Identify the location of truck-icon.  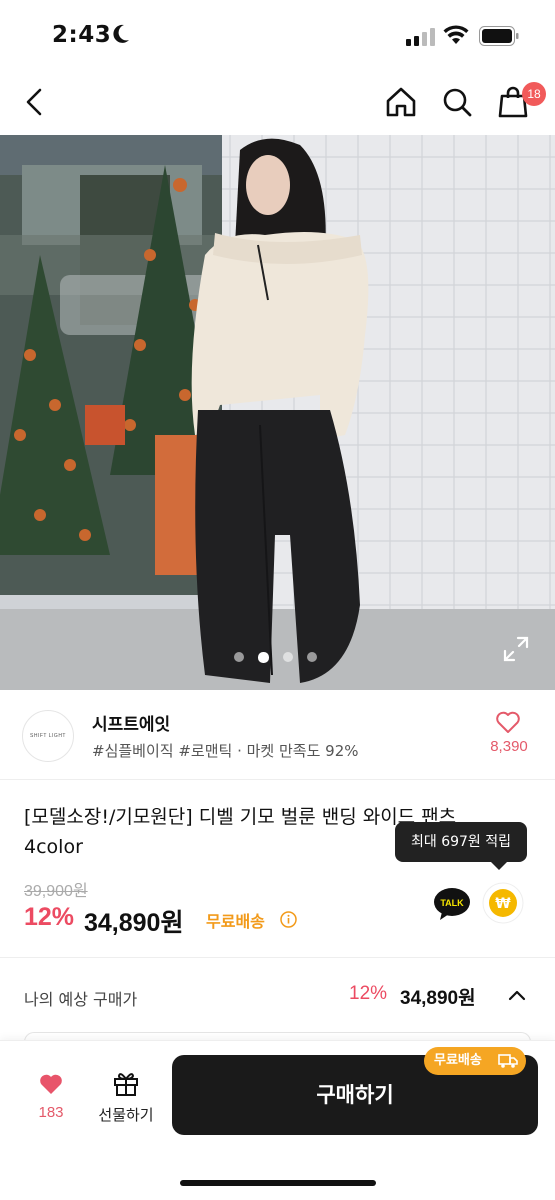
(508, 1061).